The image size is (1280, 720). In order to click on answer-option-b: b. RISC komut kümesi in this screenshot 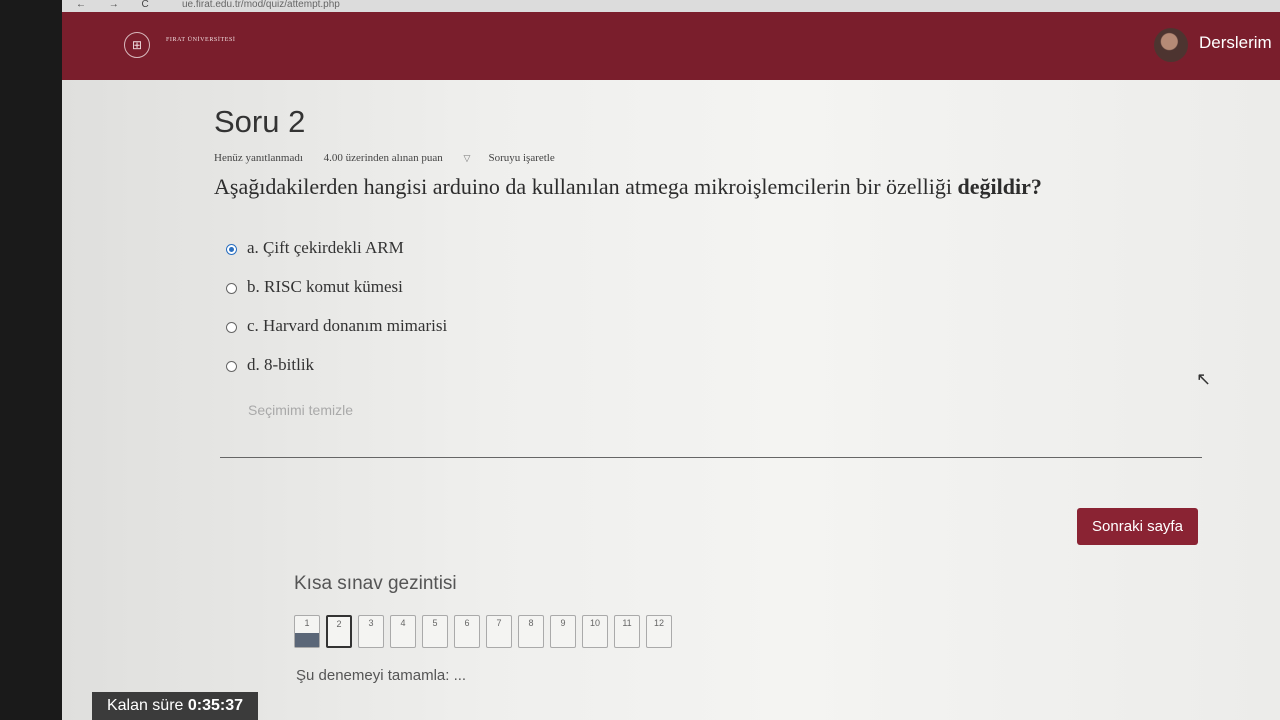, I will do `click(334, 296)`.